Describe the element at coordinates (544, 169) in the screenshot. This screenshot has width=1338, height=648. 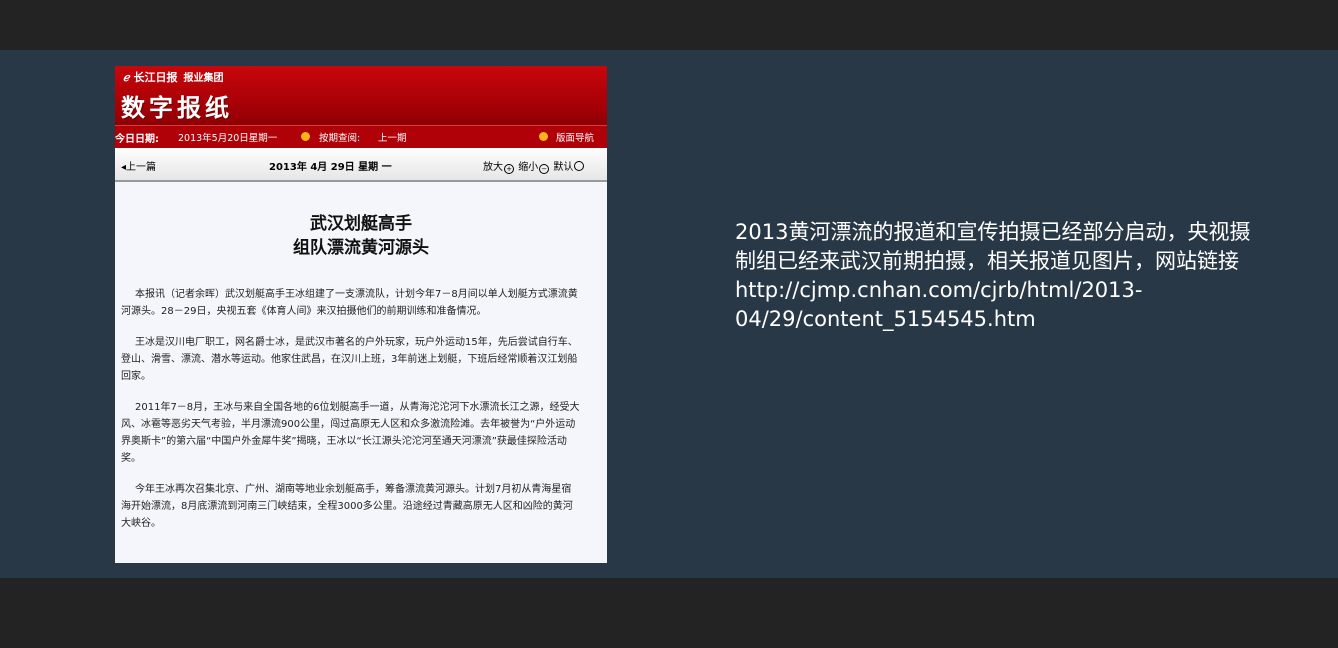
I see `minus-icon: −` at that location.